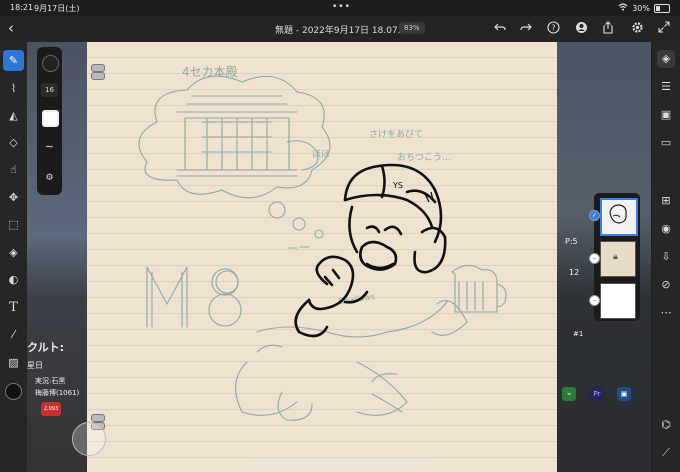 The height and width of the screenshot is (472, 680). What do you see at coordinates (321, 154) in the screenshot?
I see `sketch-bubble-text: ほほ` at bounding box center [321, 154].